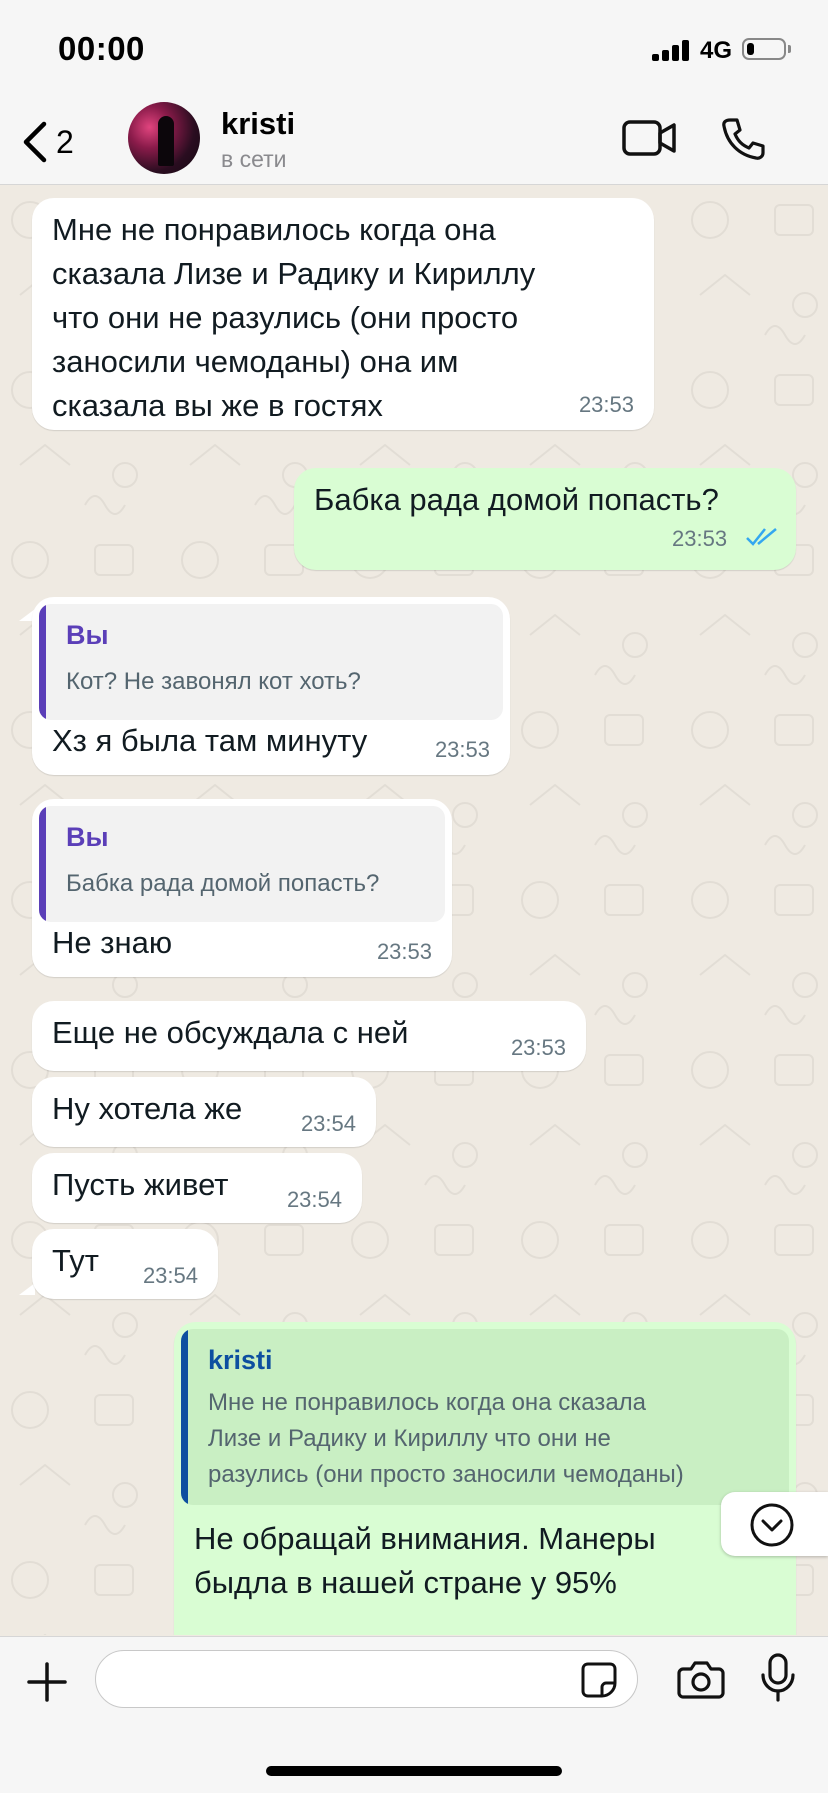 This screenshot has height=1793, width=828. Describe the element at coordinates (242, 864) in the screenshot. I see `quoted-message: Вы Бабка рада домой попасть?` at that location.